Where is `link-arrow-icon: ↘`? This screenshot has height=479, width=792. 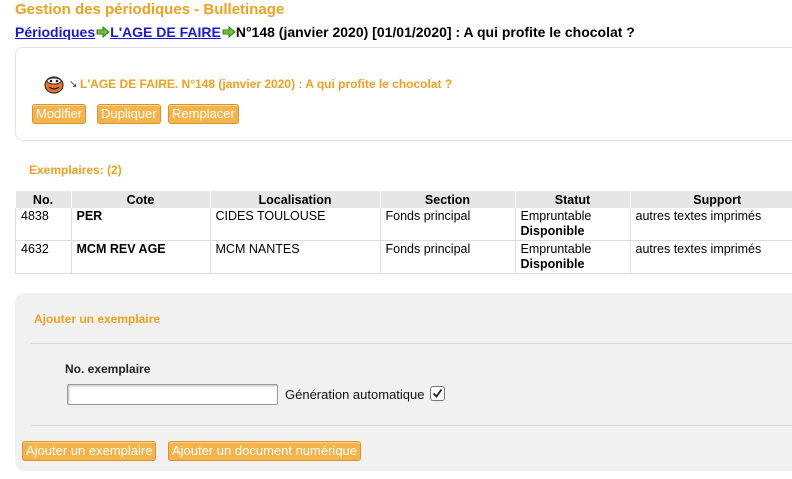
link-arrow-icon: ↘ is located at coordinates (73, 84).